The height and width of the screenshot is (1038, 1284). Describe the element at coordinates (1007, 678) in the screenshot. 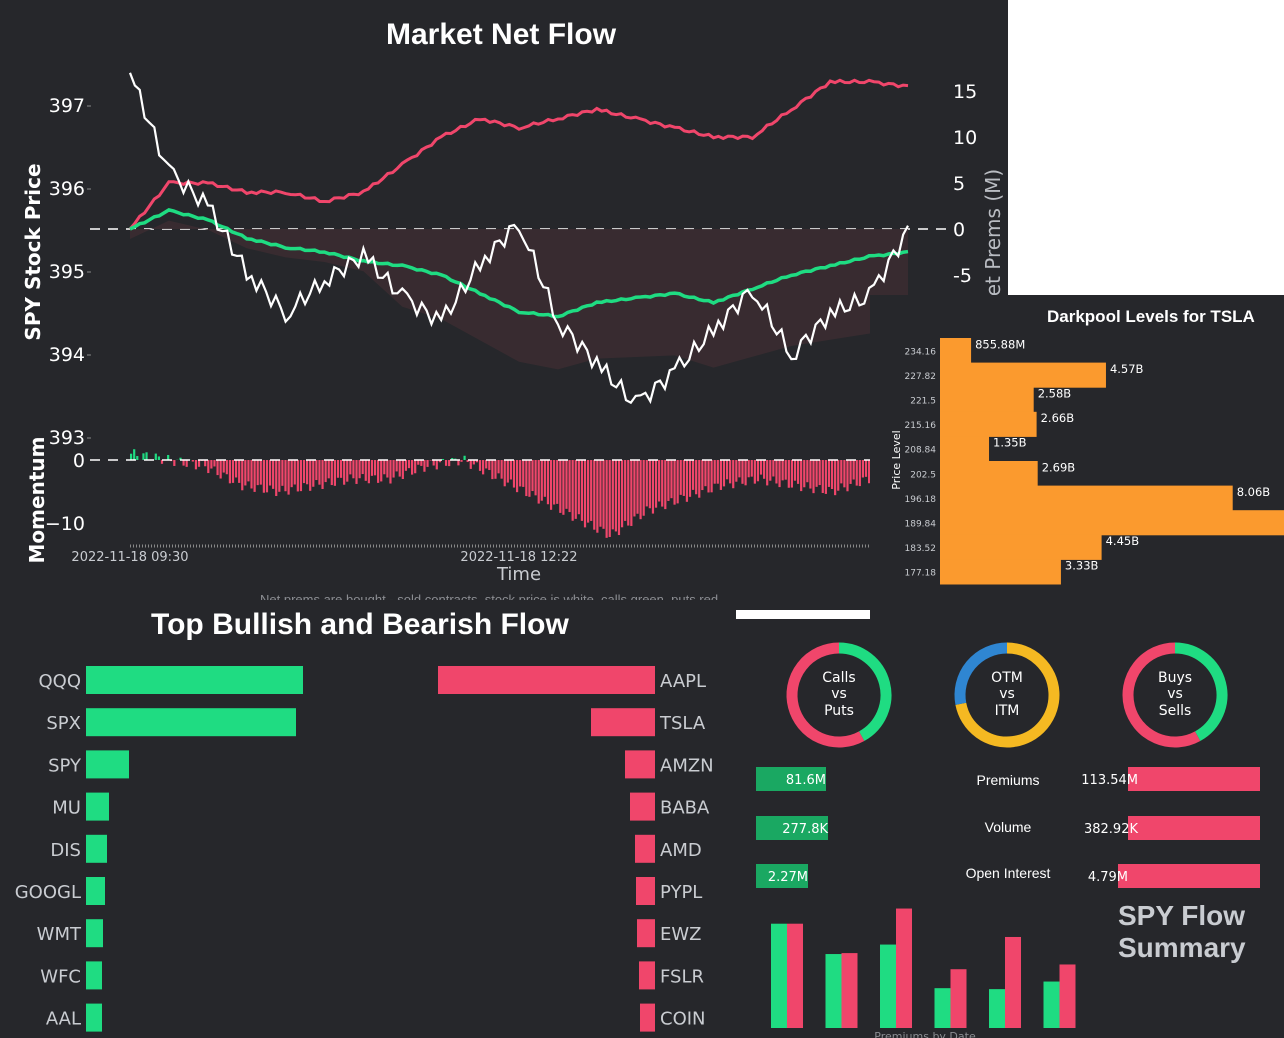

I see `donut-label: OTM` at that location.